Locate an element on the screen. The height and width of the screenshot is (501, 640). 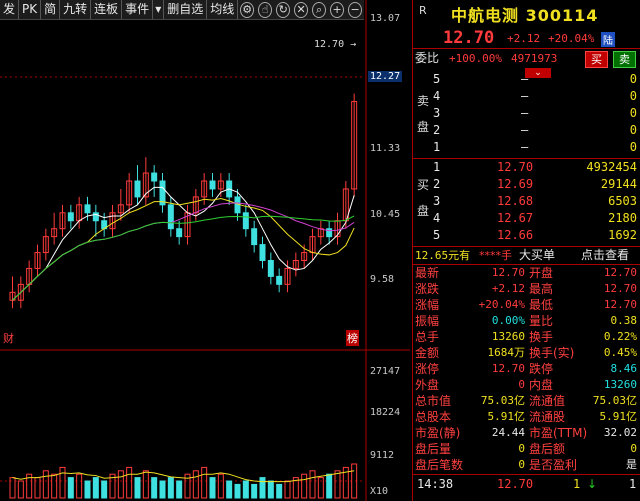
current-price: 12.70 is located at coordinates (469, 38).